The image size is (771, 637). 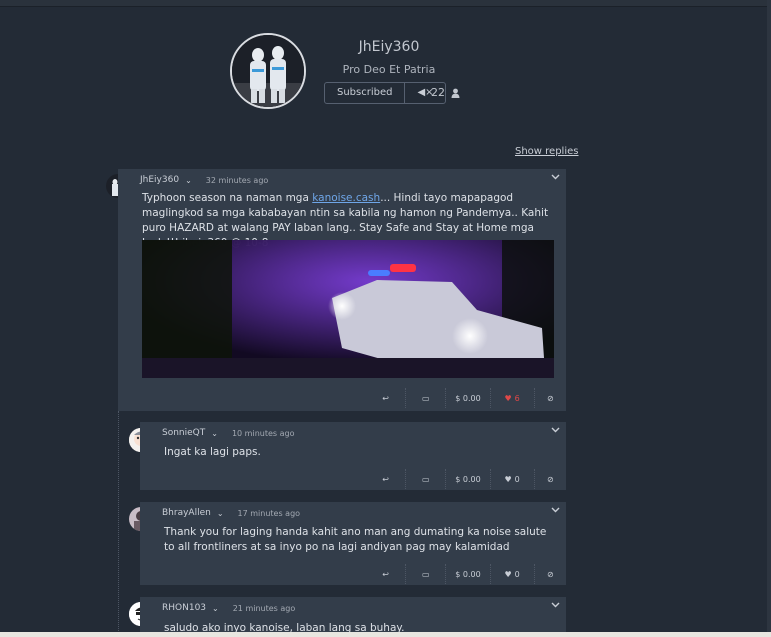 I want to click on reply-header: BhrayAllen ⌄ 17 minutes ago, so click(x=231, y=513).